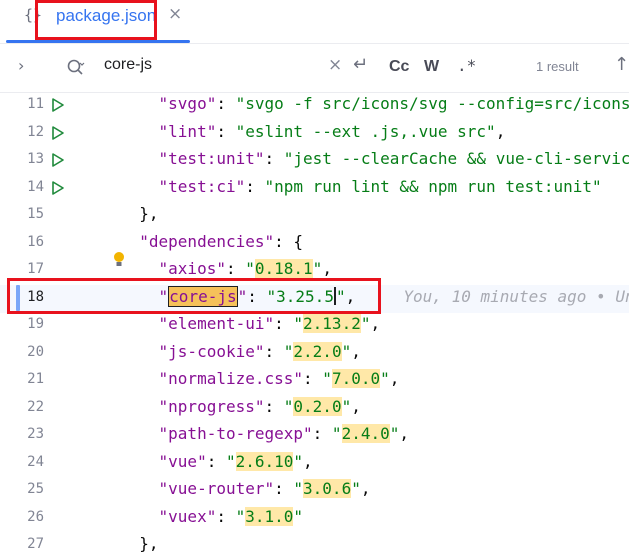  What do you see at coordinates (35, 544) in the screenshot?
I see `line-number: 27` at bounding box center [35, 544].